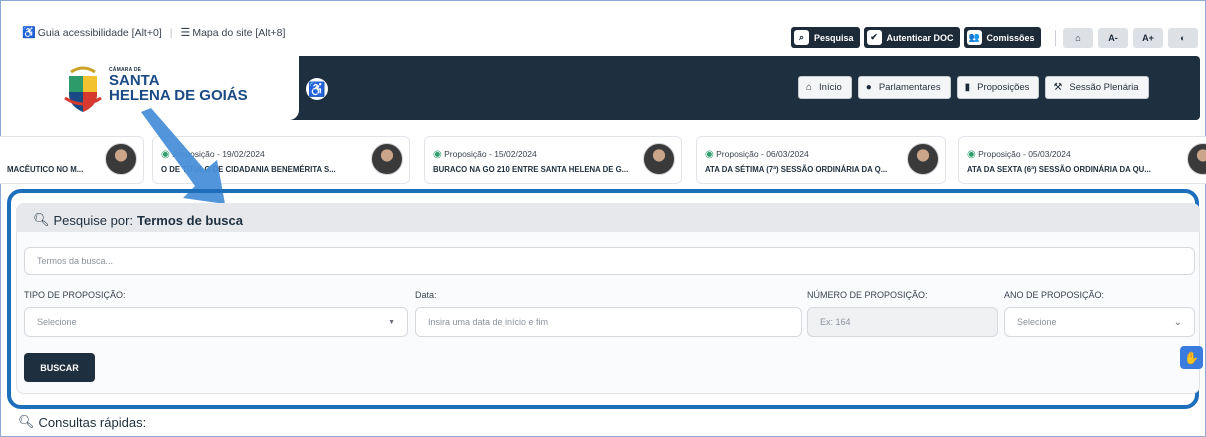 The width and height of the screenshot is (1206, 437). What do you see at coordinates (1055, 38) in the screenshot?
I see `toolbar-divider` at bounding box center [1055, 38].